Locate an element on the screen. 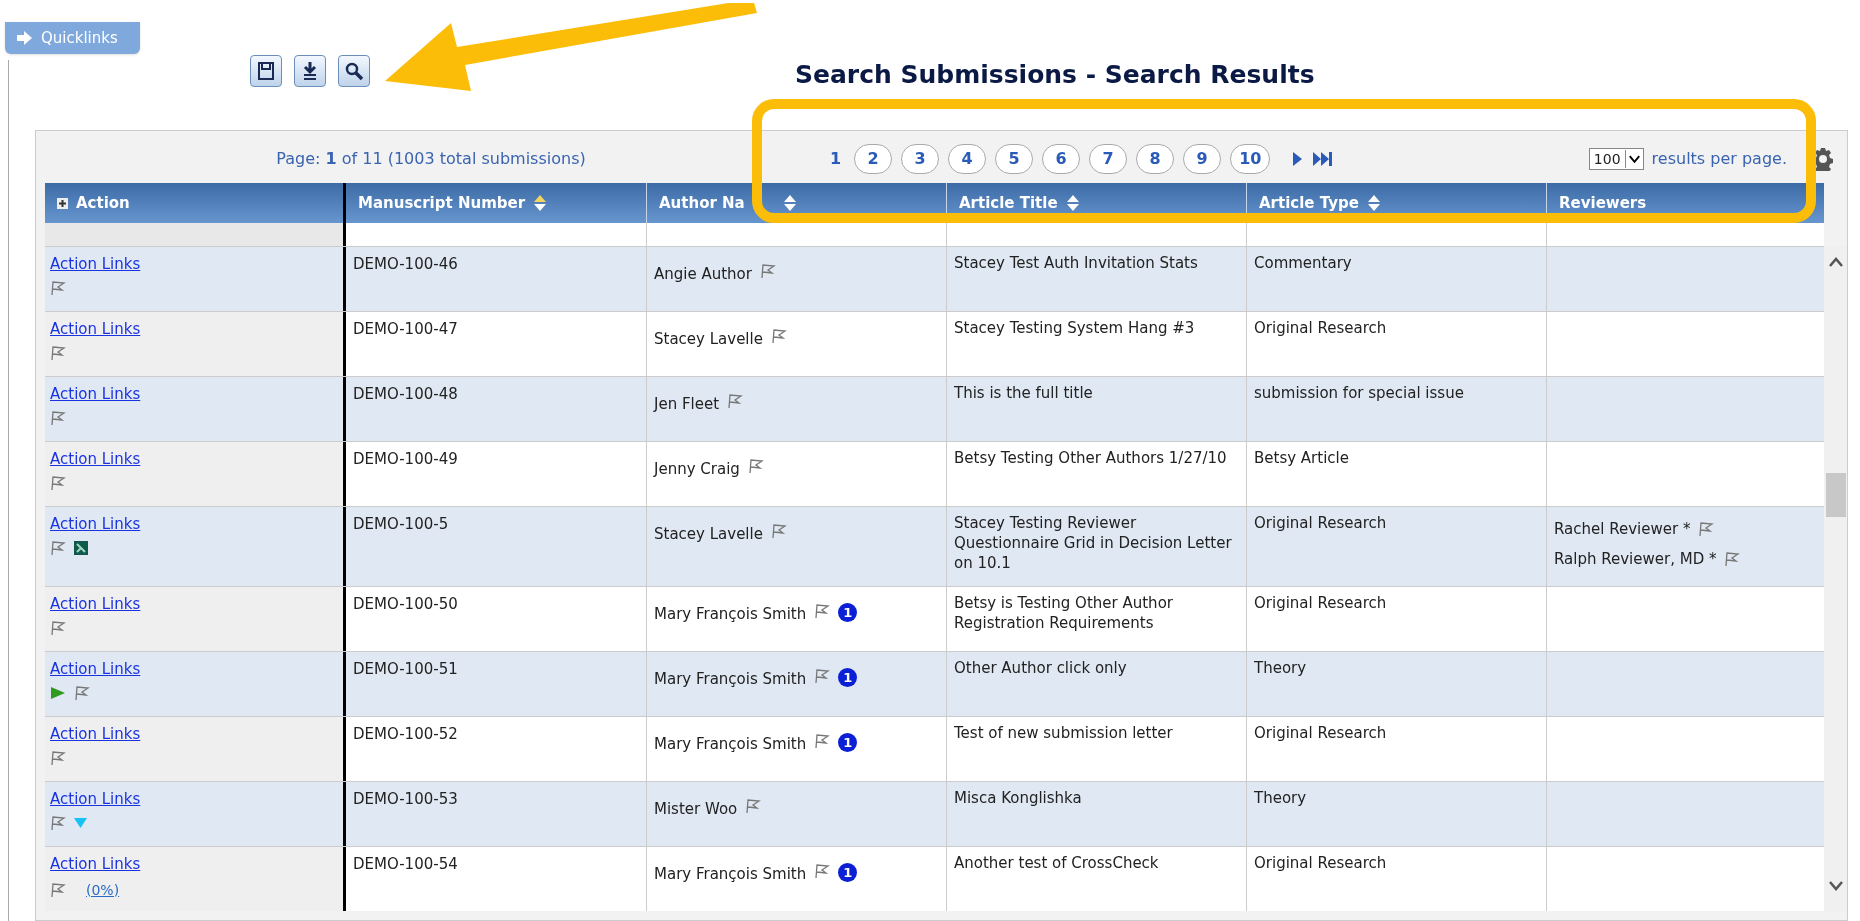 The image size is (1860, 921). article-type: Commentary is located at coordinates (1303, 263).